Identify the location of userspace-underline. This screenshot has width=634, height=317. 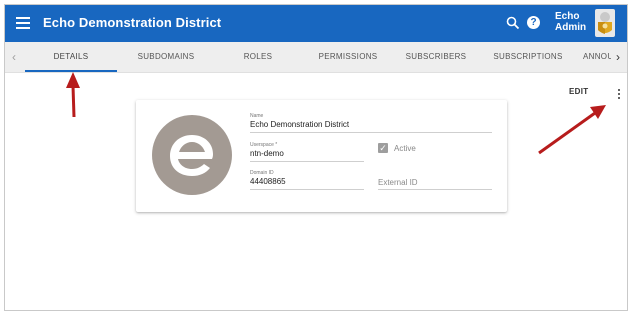
(307, 161).